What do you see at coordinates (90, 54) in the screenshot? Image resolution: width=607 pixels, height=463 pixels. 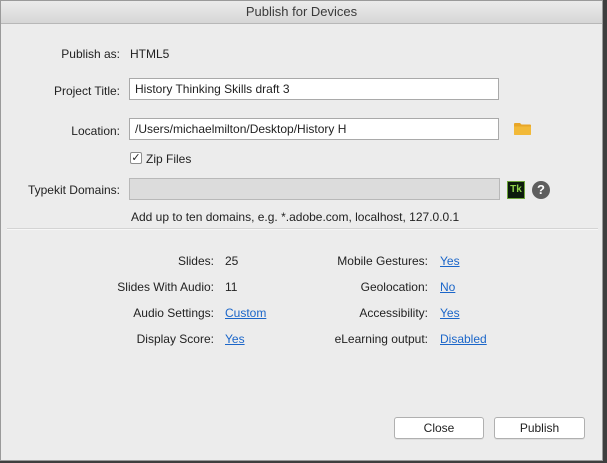 I see `publish-as-label: Publish as:` at bounding box center [90, 54].